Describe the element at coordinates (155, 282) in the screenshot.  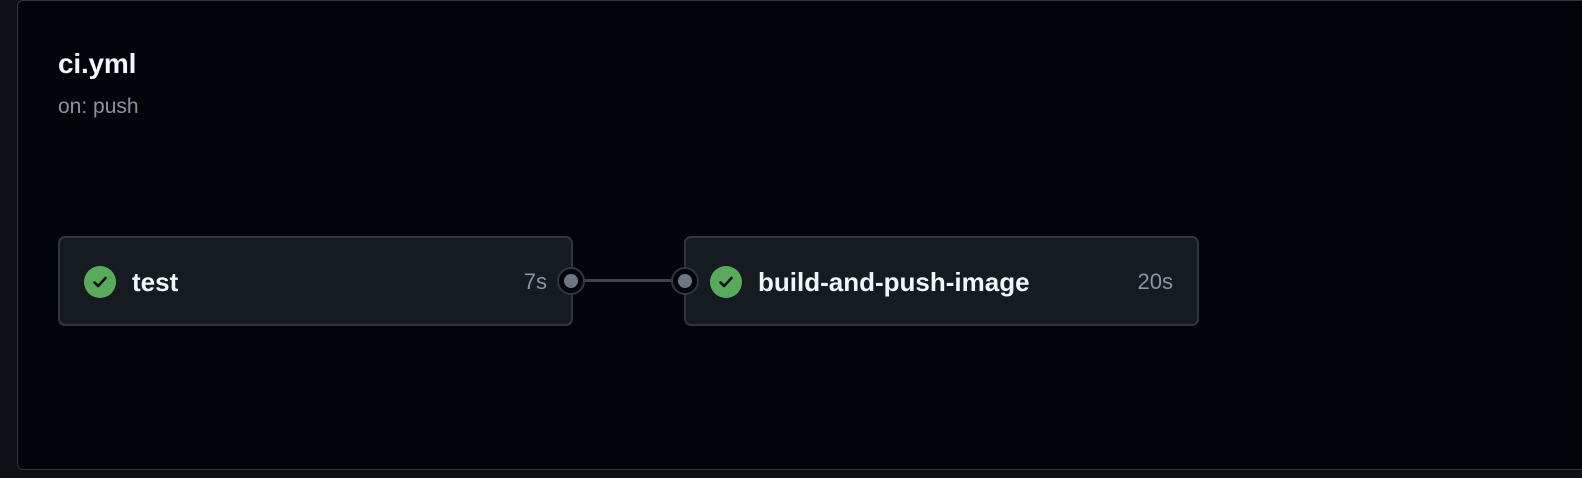
I see `job-name: test` at that location.